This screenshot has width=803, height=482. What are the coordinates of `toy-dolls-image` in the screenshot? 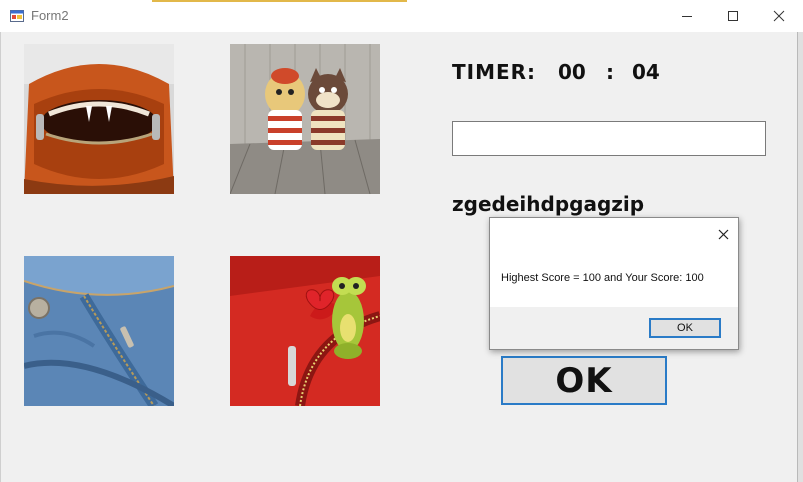 It's located at (305, 119).